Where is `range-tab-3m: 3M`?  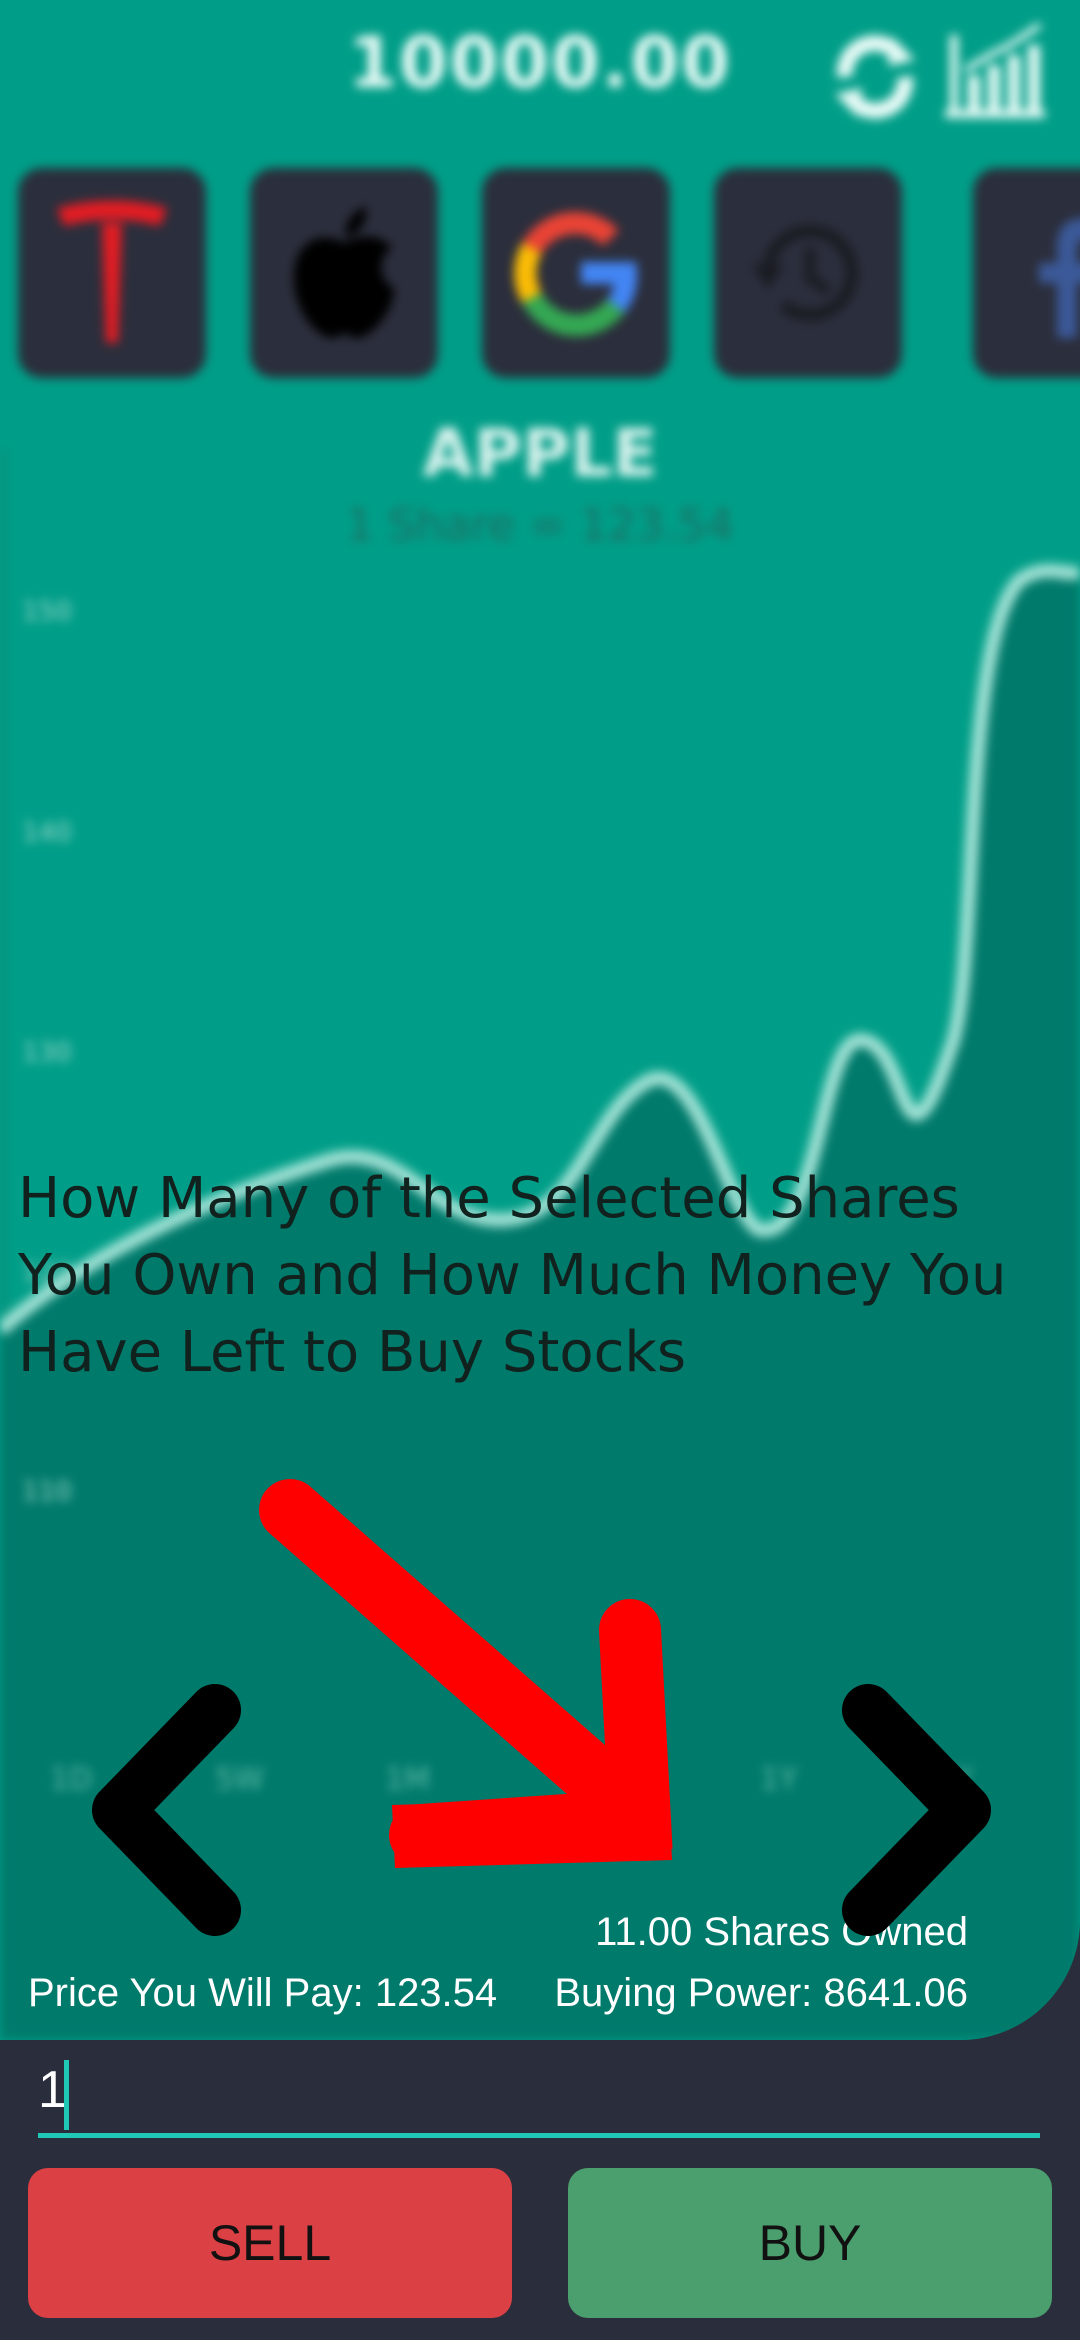
range-tab-3m: 3M is located at coordinates (582, 1779).